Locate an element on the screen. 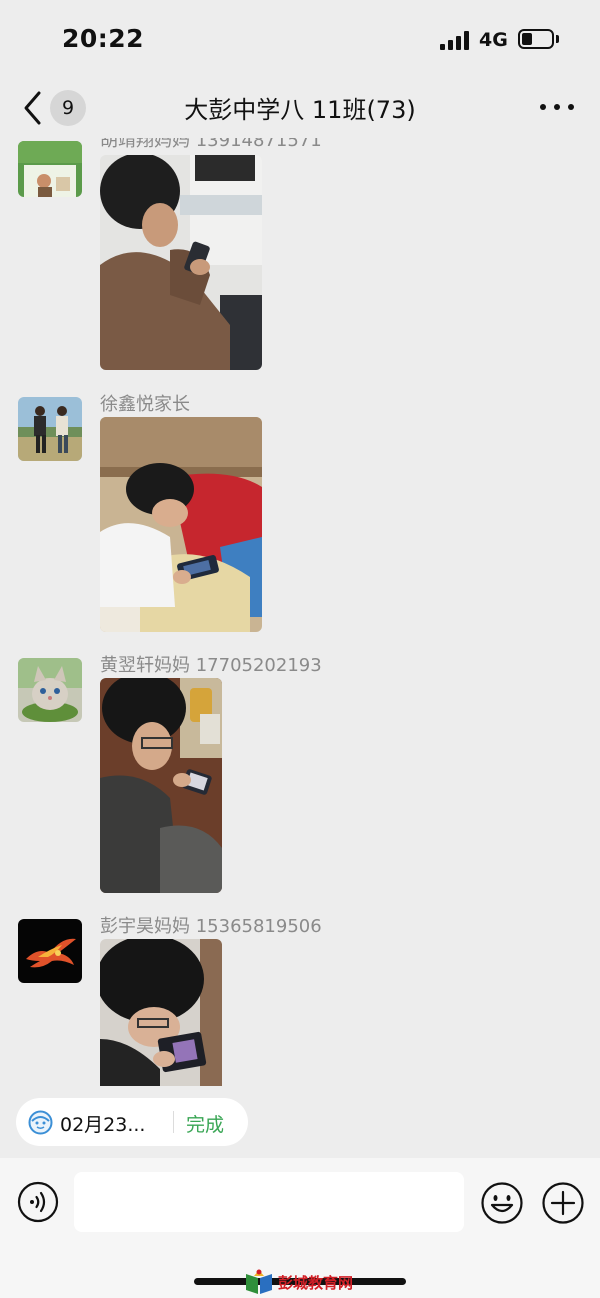 Image resolution: width=600 pixels, height=1298 pixels. task-done-button: 完成 is located at coordinates (205, 1123).